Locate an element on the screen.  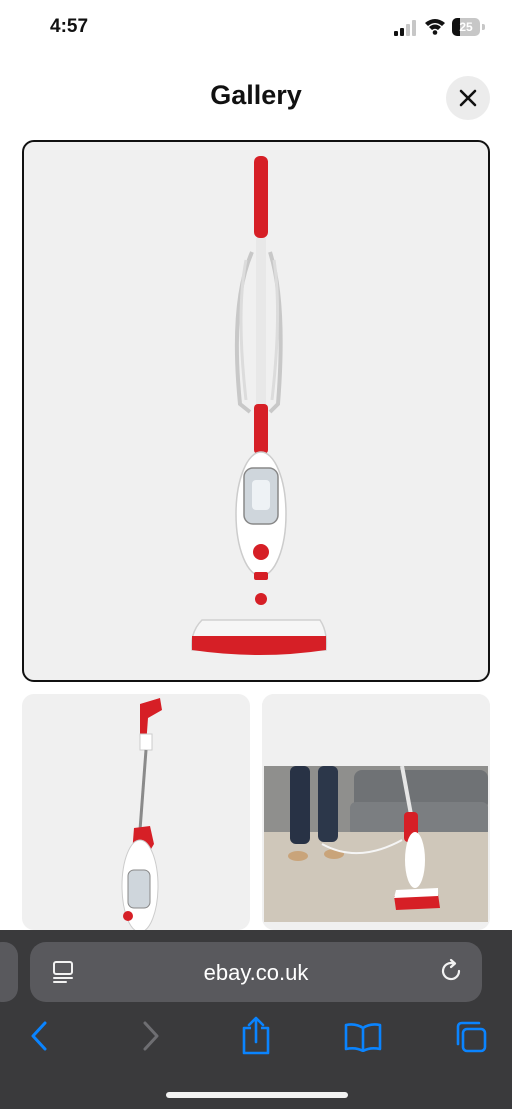
wifi-icon is located at coordinates (435, 27).